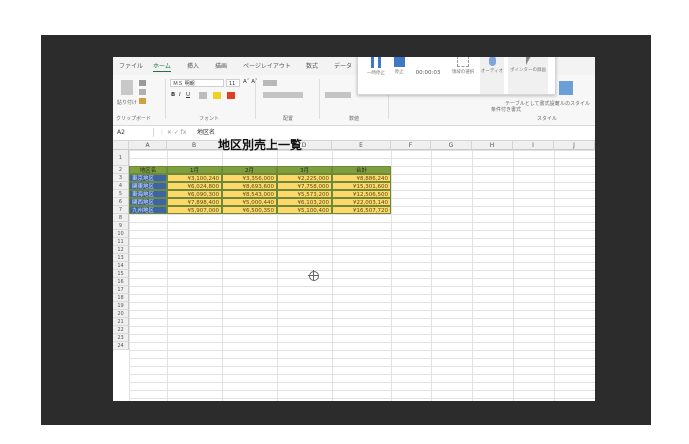  Describe the element at coordinates (221, 65) in the screenshot. I see `tab-draw: 描画` at that location.